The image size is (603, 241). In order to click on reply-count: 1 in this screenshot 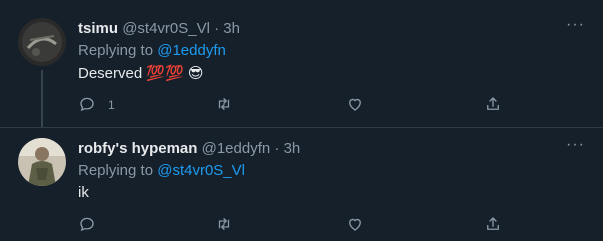, I will do `click(111, 105)`.